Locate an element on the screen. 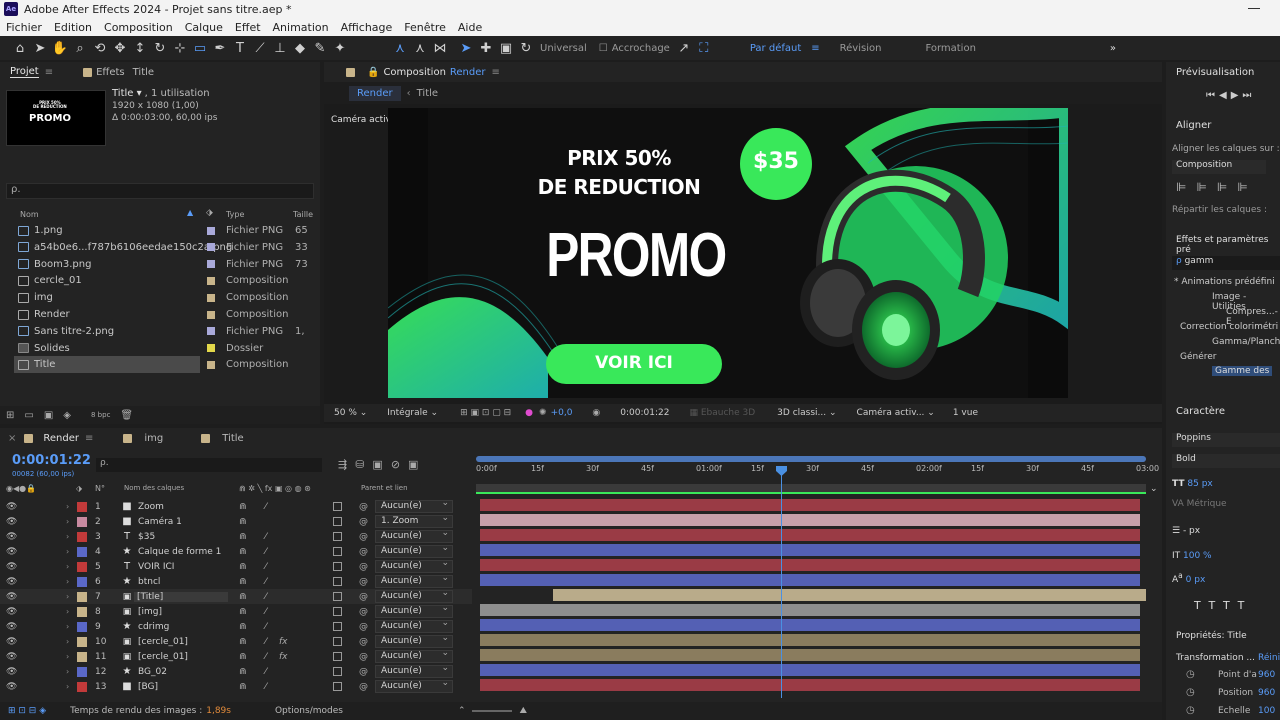  anchor-tool-icon: ⊹ is located at coordinates (180, 48).